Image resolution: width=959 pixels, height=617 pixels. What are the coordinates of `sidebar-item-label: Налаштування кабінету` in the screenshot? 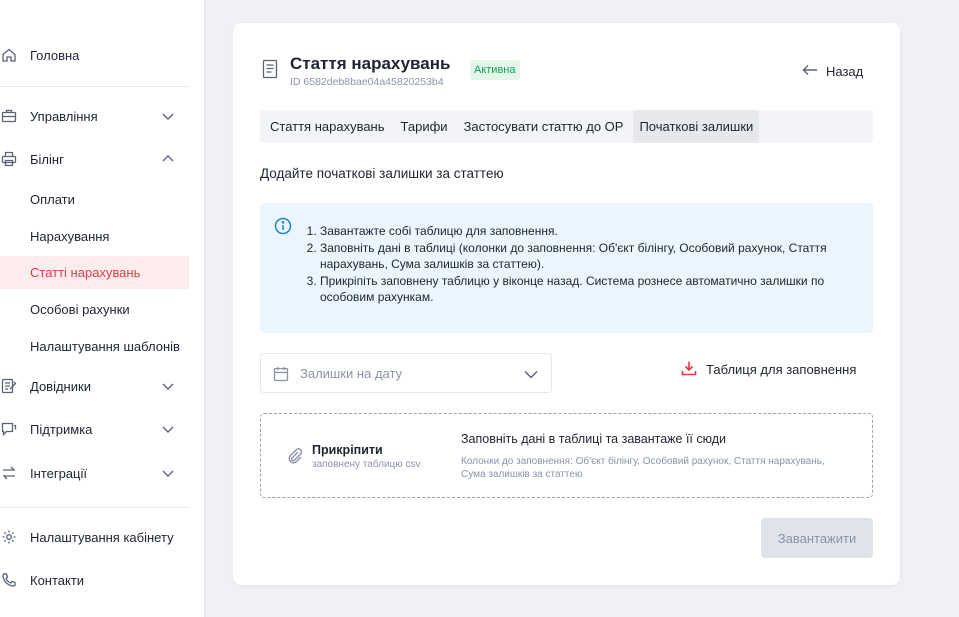 It's located at (102, 537).